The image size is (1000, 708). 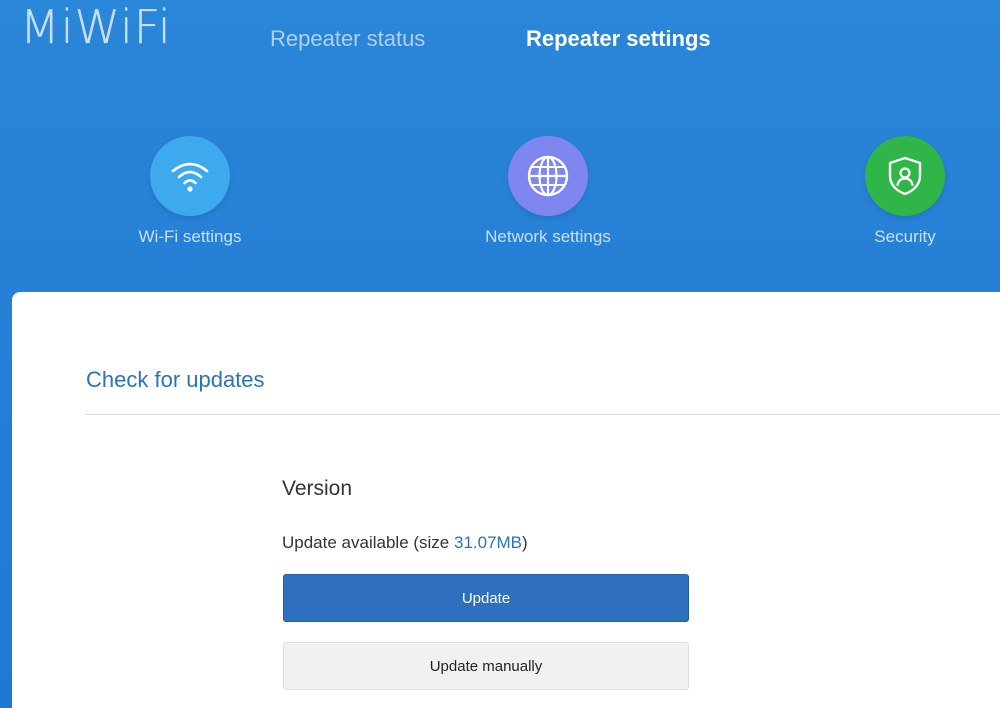 I want to click on update-text-suffix: ), so click(x=525, y=542).